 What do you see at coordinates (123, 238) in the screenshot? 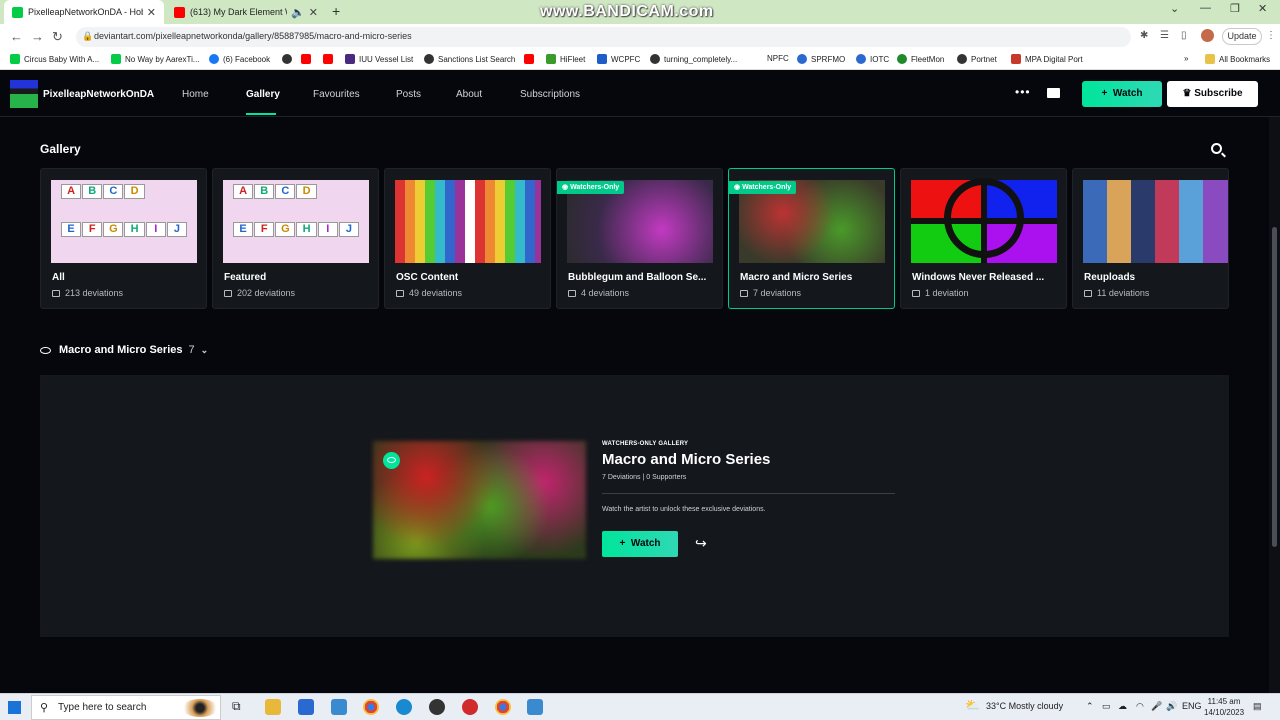
I see `folder-card-all: ABCD.. EFGHIJ All 213 deviations` at bounding box center [123, 238].